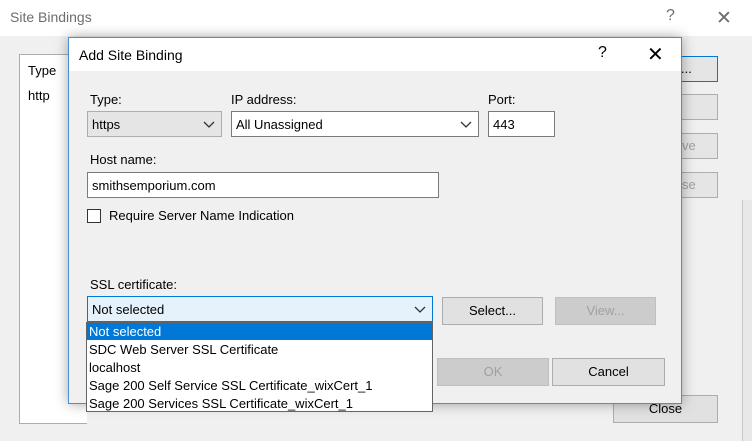  I want to click on dialog-title: Add Site Binding, so click(131, 55).